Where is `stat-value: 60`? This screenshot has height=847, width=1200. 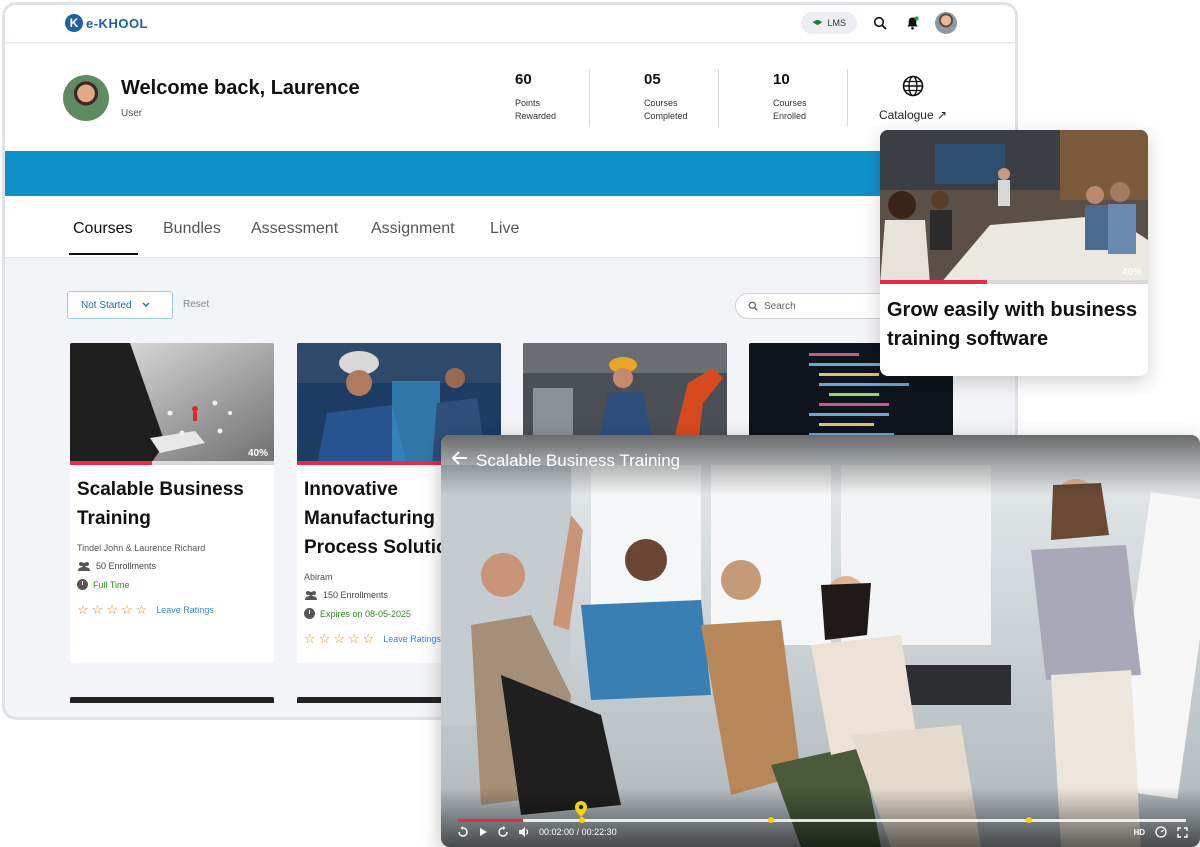 stat-value: 60 is located at coordinates (523, 79).